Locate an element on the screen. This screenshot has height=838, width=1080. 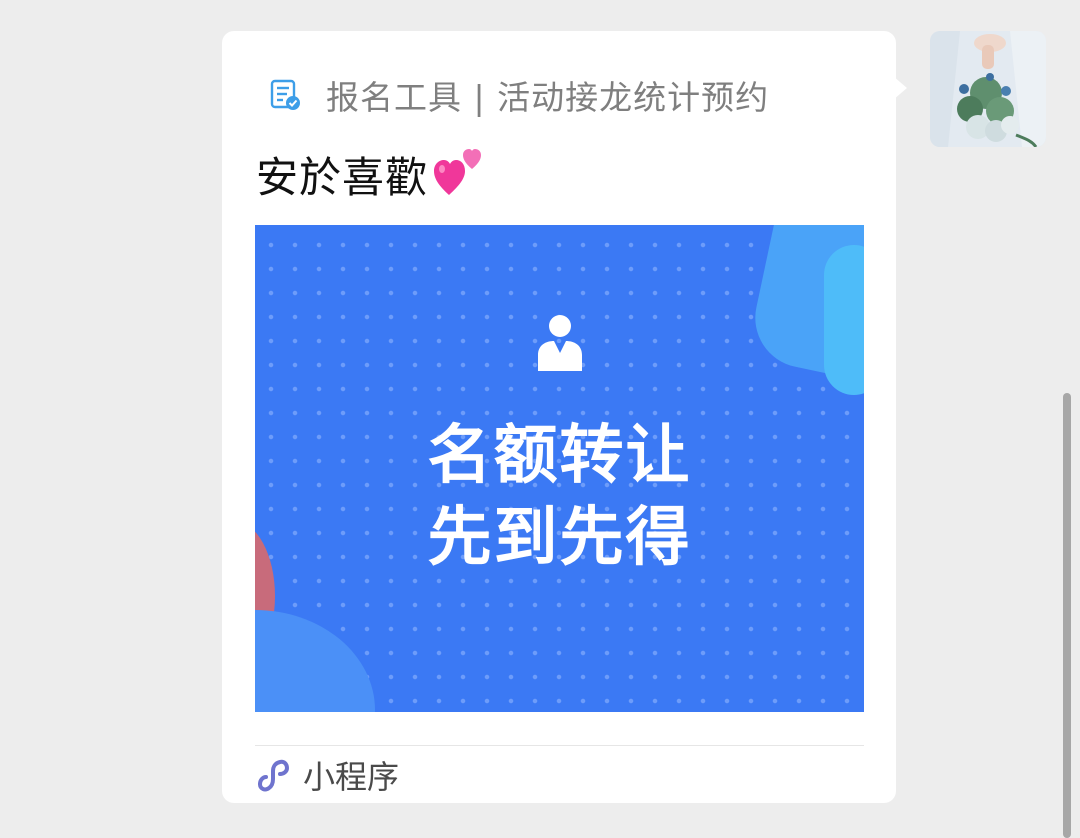
cover-line-1: 名额转让 is located at coordinates (559, 456).